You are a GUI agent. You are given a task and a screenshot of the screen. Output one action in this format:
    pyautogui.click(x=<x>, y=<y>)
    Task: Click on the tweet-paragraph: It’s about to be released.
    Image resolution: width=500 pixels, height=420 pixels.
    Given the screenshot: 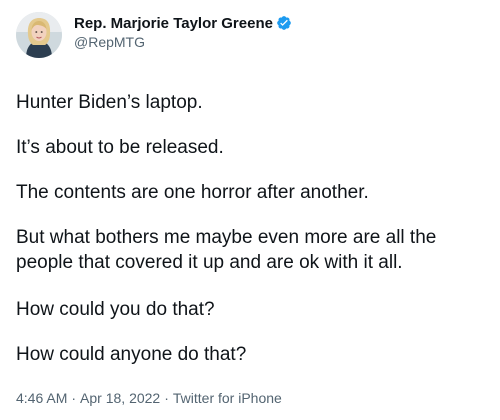 What is the action you would take?
    pyautogui.click(x=120, y=147)
    